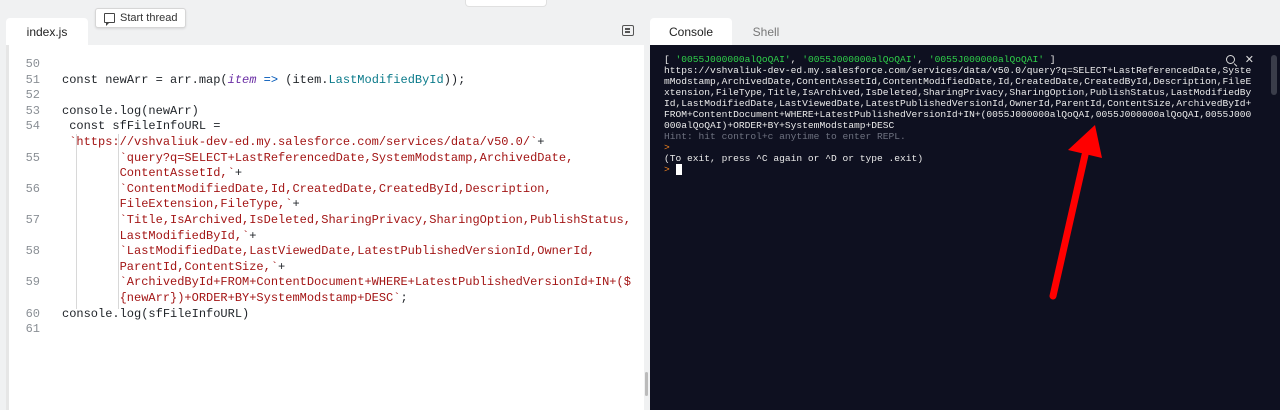 This screenshot has height=410, width=1280. I want to click on line-number: 54, so click(32, 126).